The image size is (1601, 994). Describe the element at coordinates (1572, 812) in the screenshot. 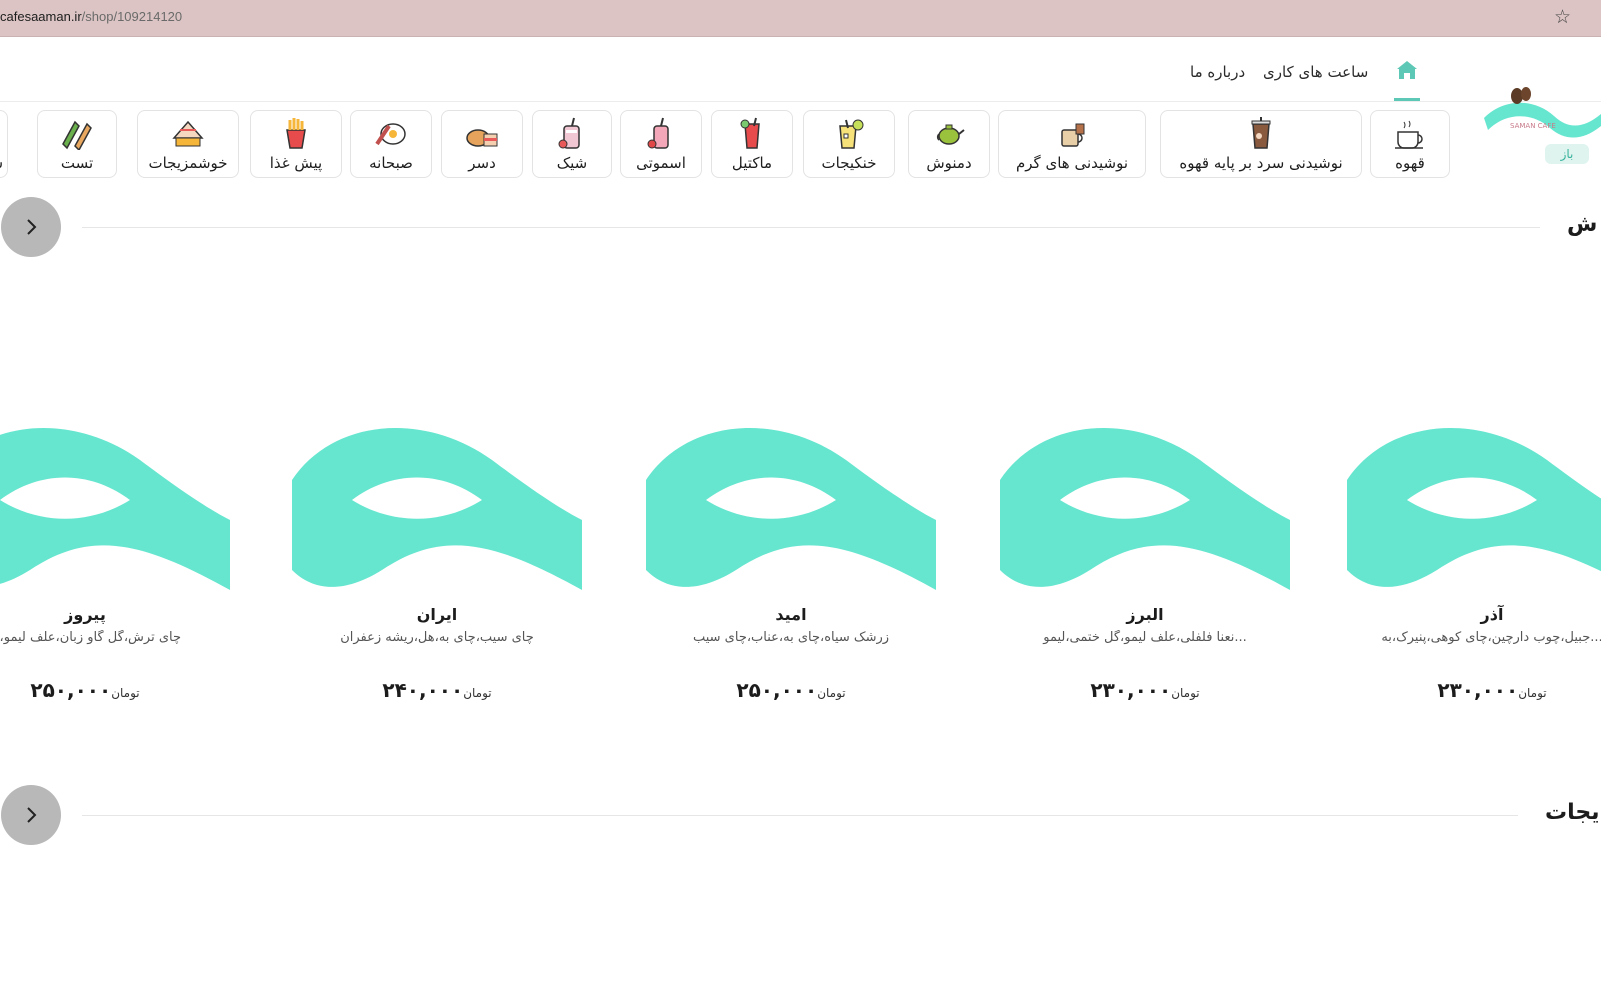

I see `section-title: یجات` at that location.